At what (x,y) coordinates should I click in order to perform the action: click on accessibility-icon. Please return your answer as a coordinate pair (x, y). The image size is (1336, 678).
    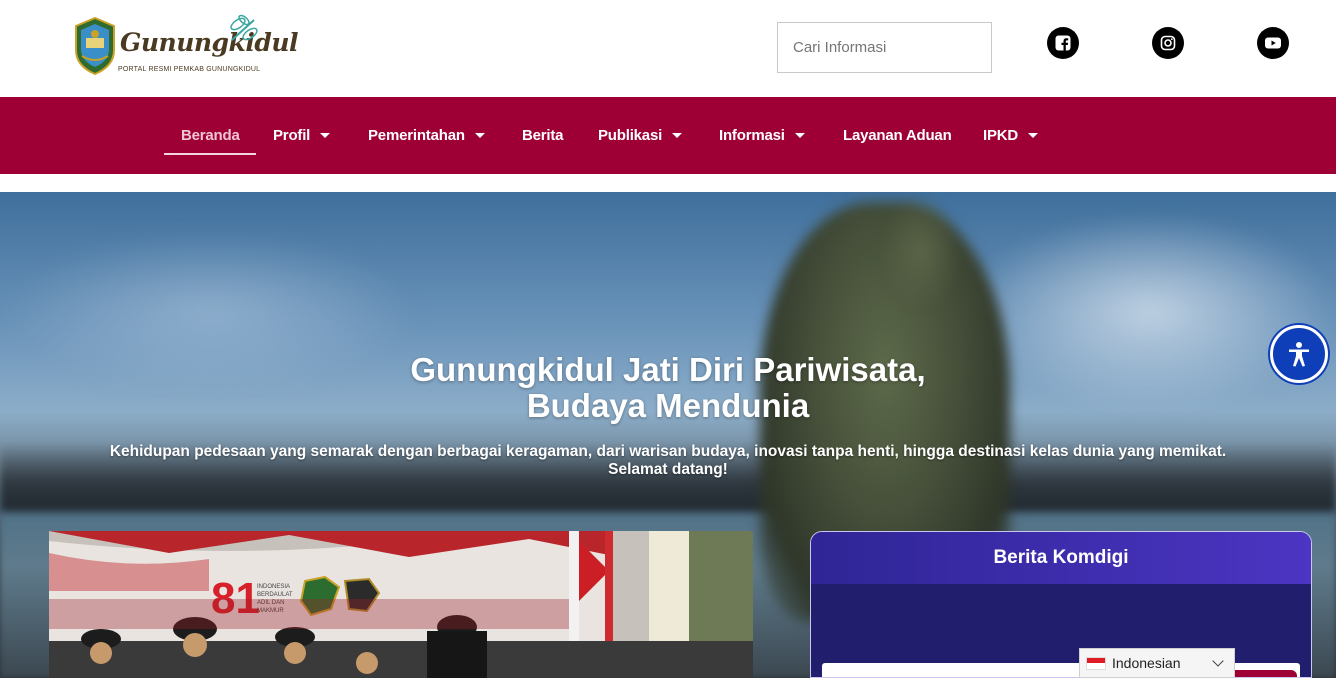
    Looking at the image, I should click on (1299, 354).